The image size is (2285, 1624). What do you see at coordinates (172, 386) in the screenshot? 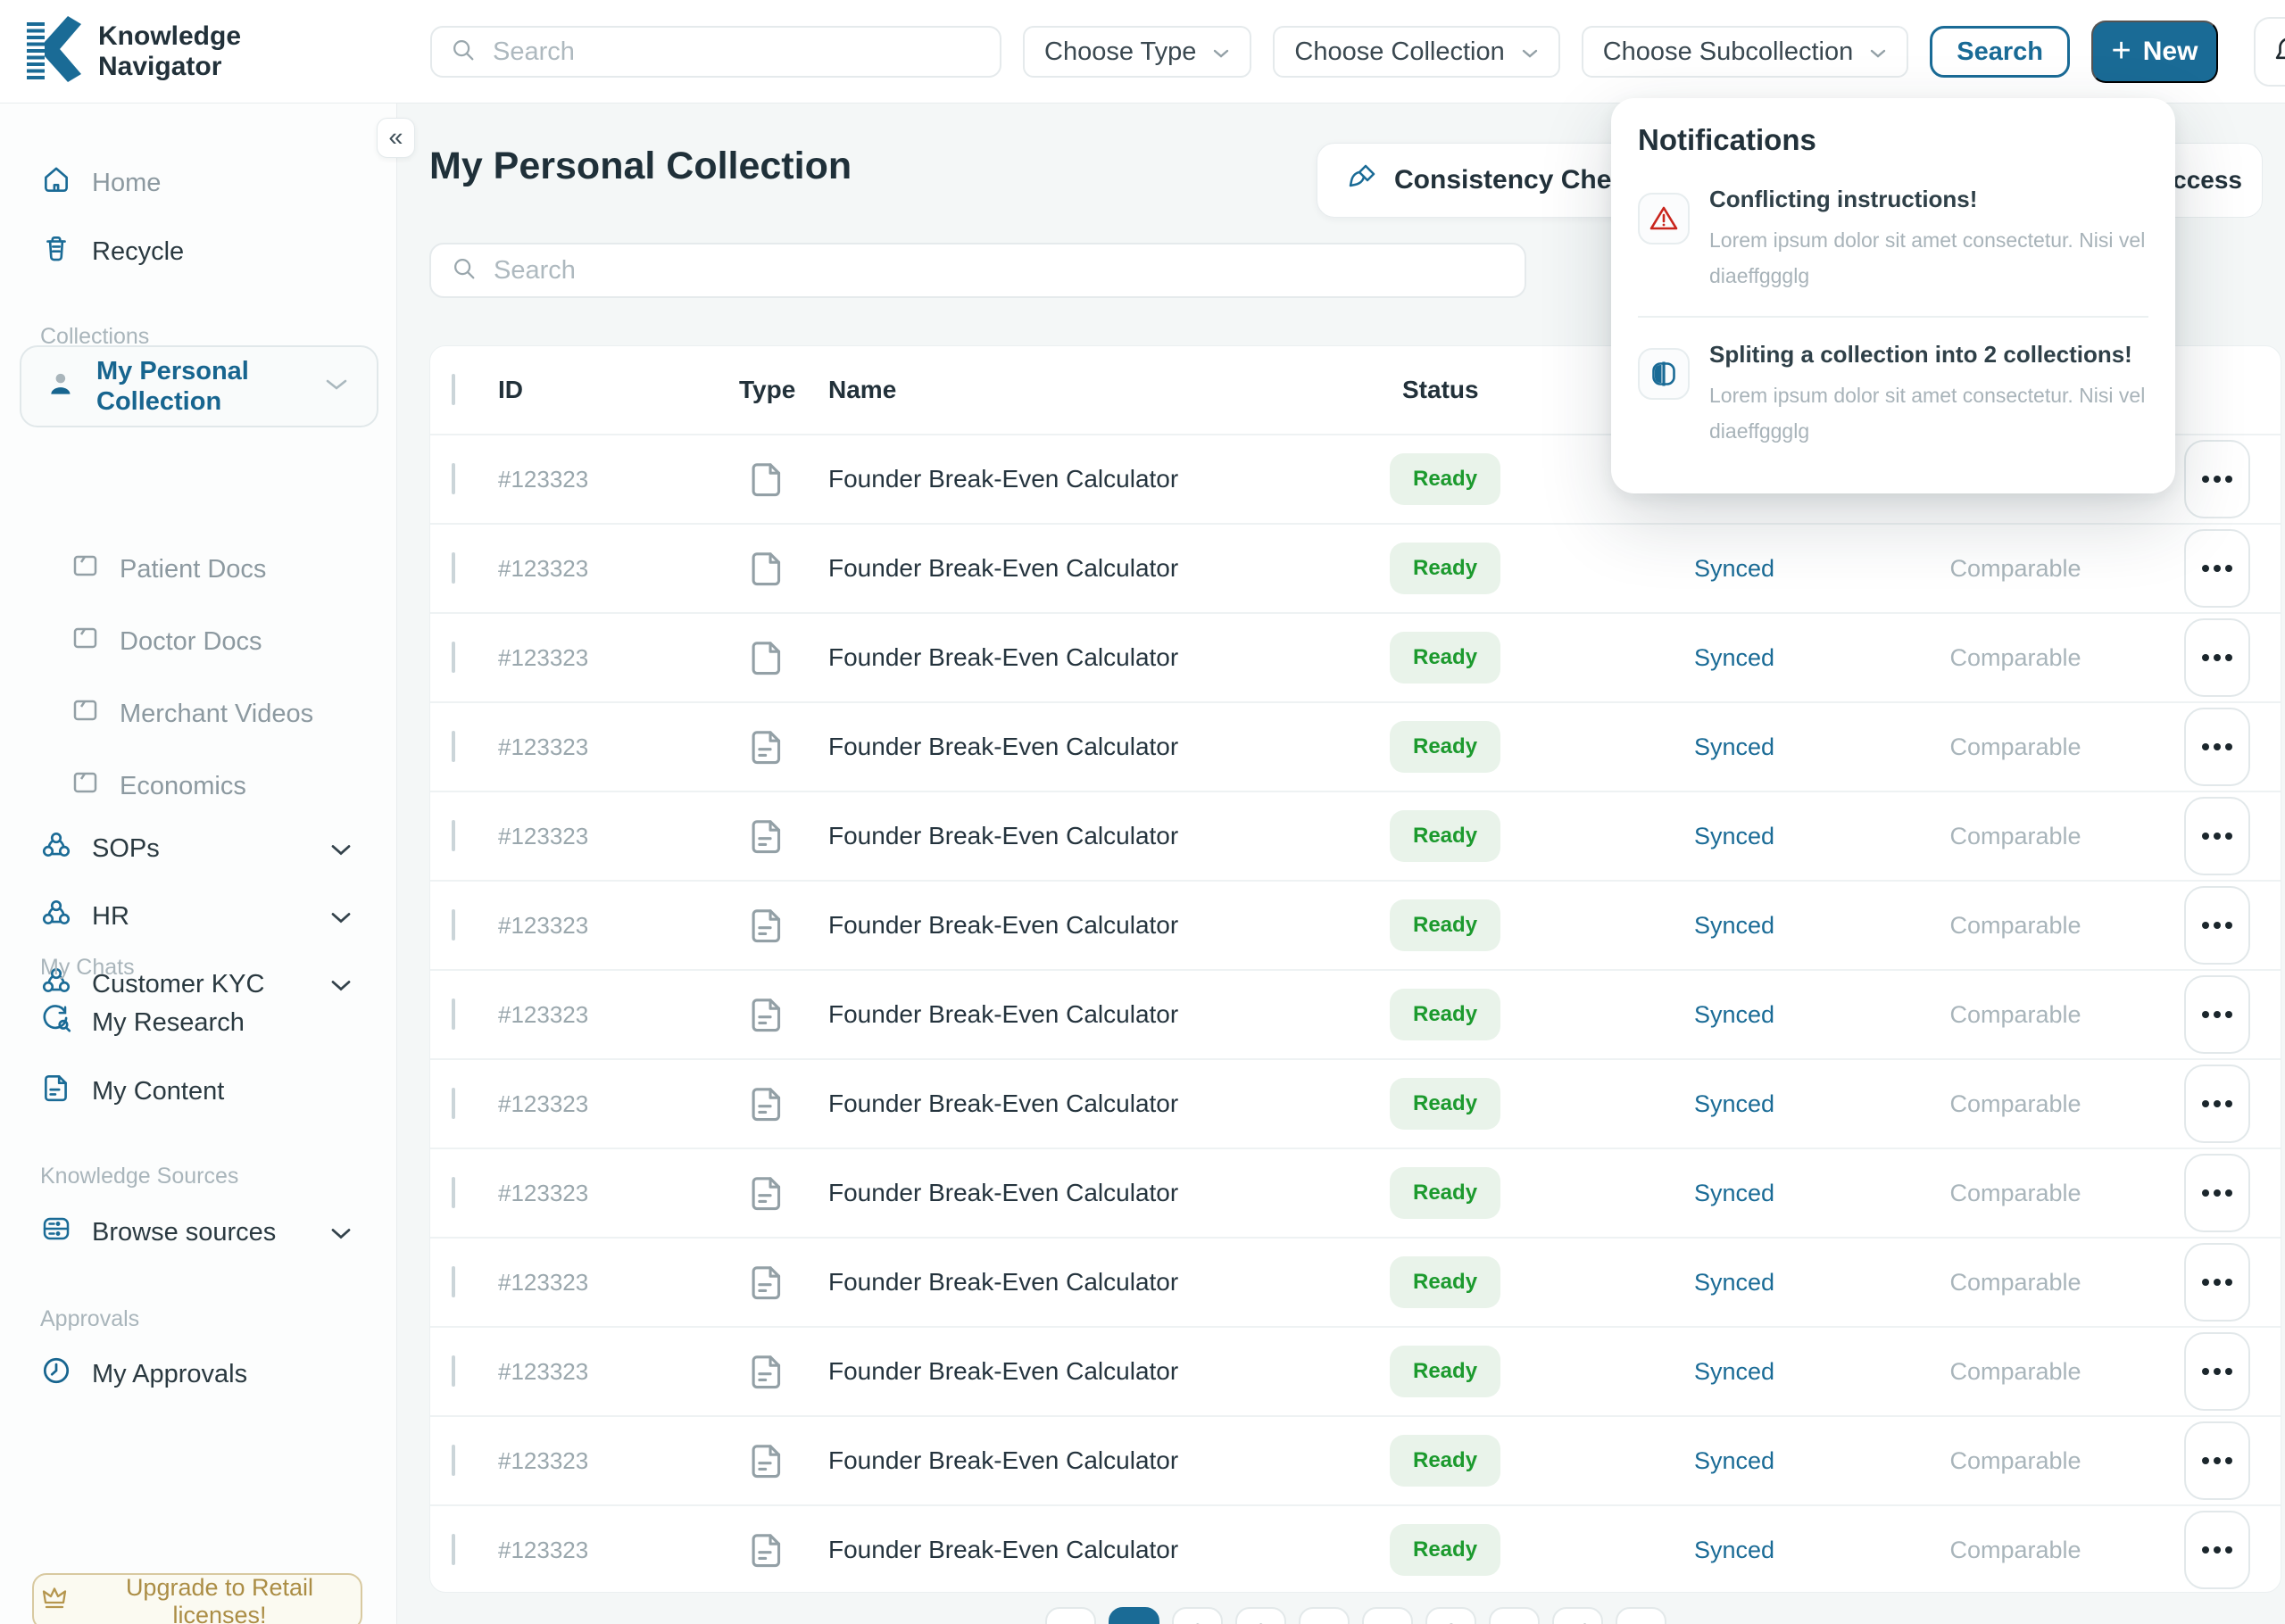
I see `sidebar-item-label: My Personal Collection` at bounding box center [172, 386].